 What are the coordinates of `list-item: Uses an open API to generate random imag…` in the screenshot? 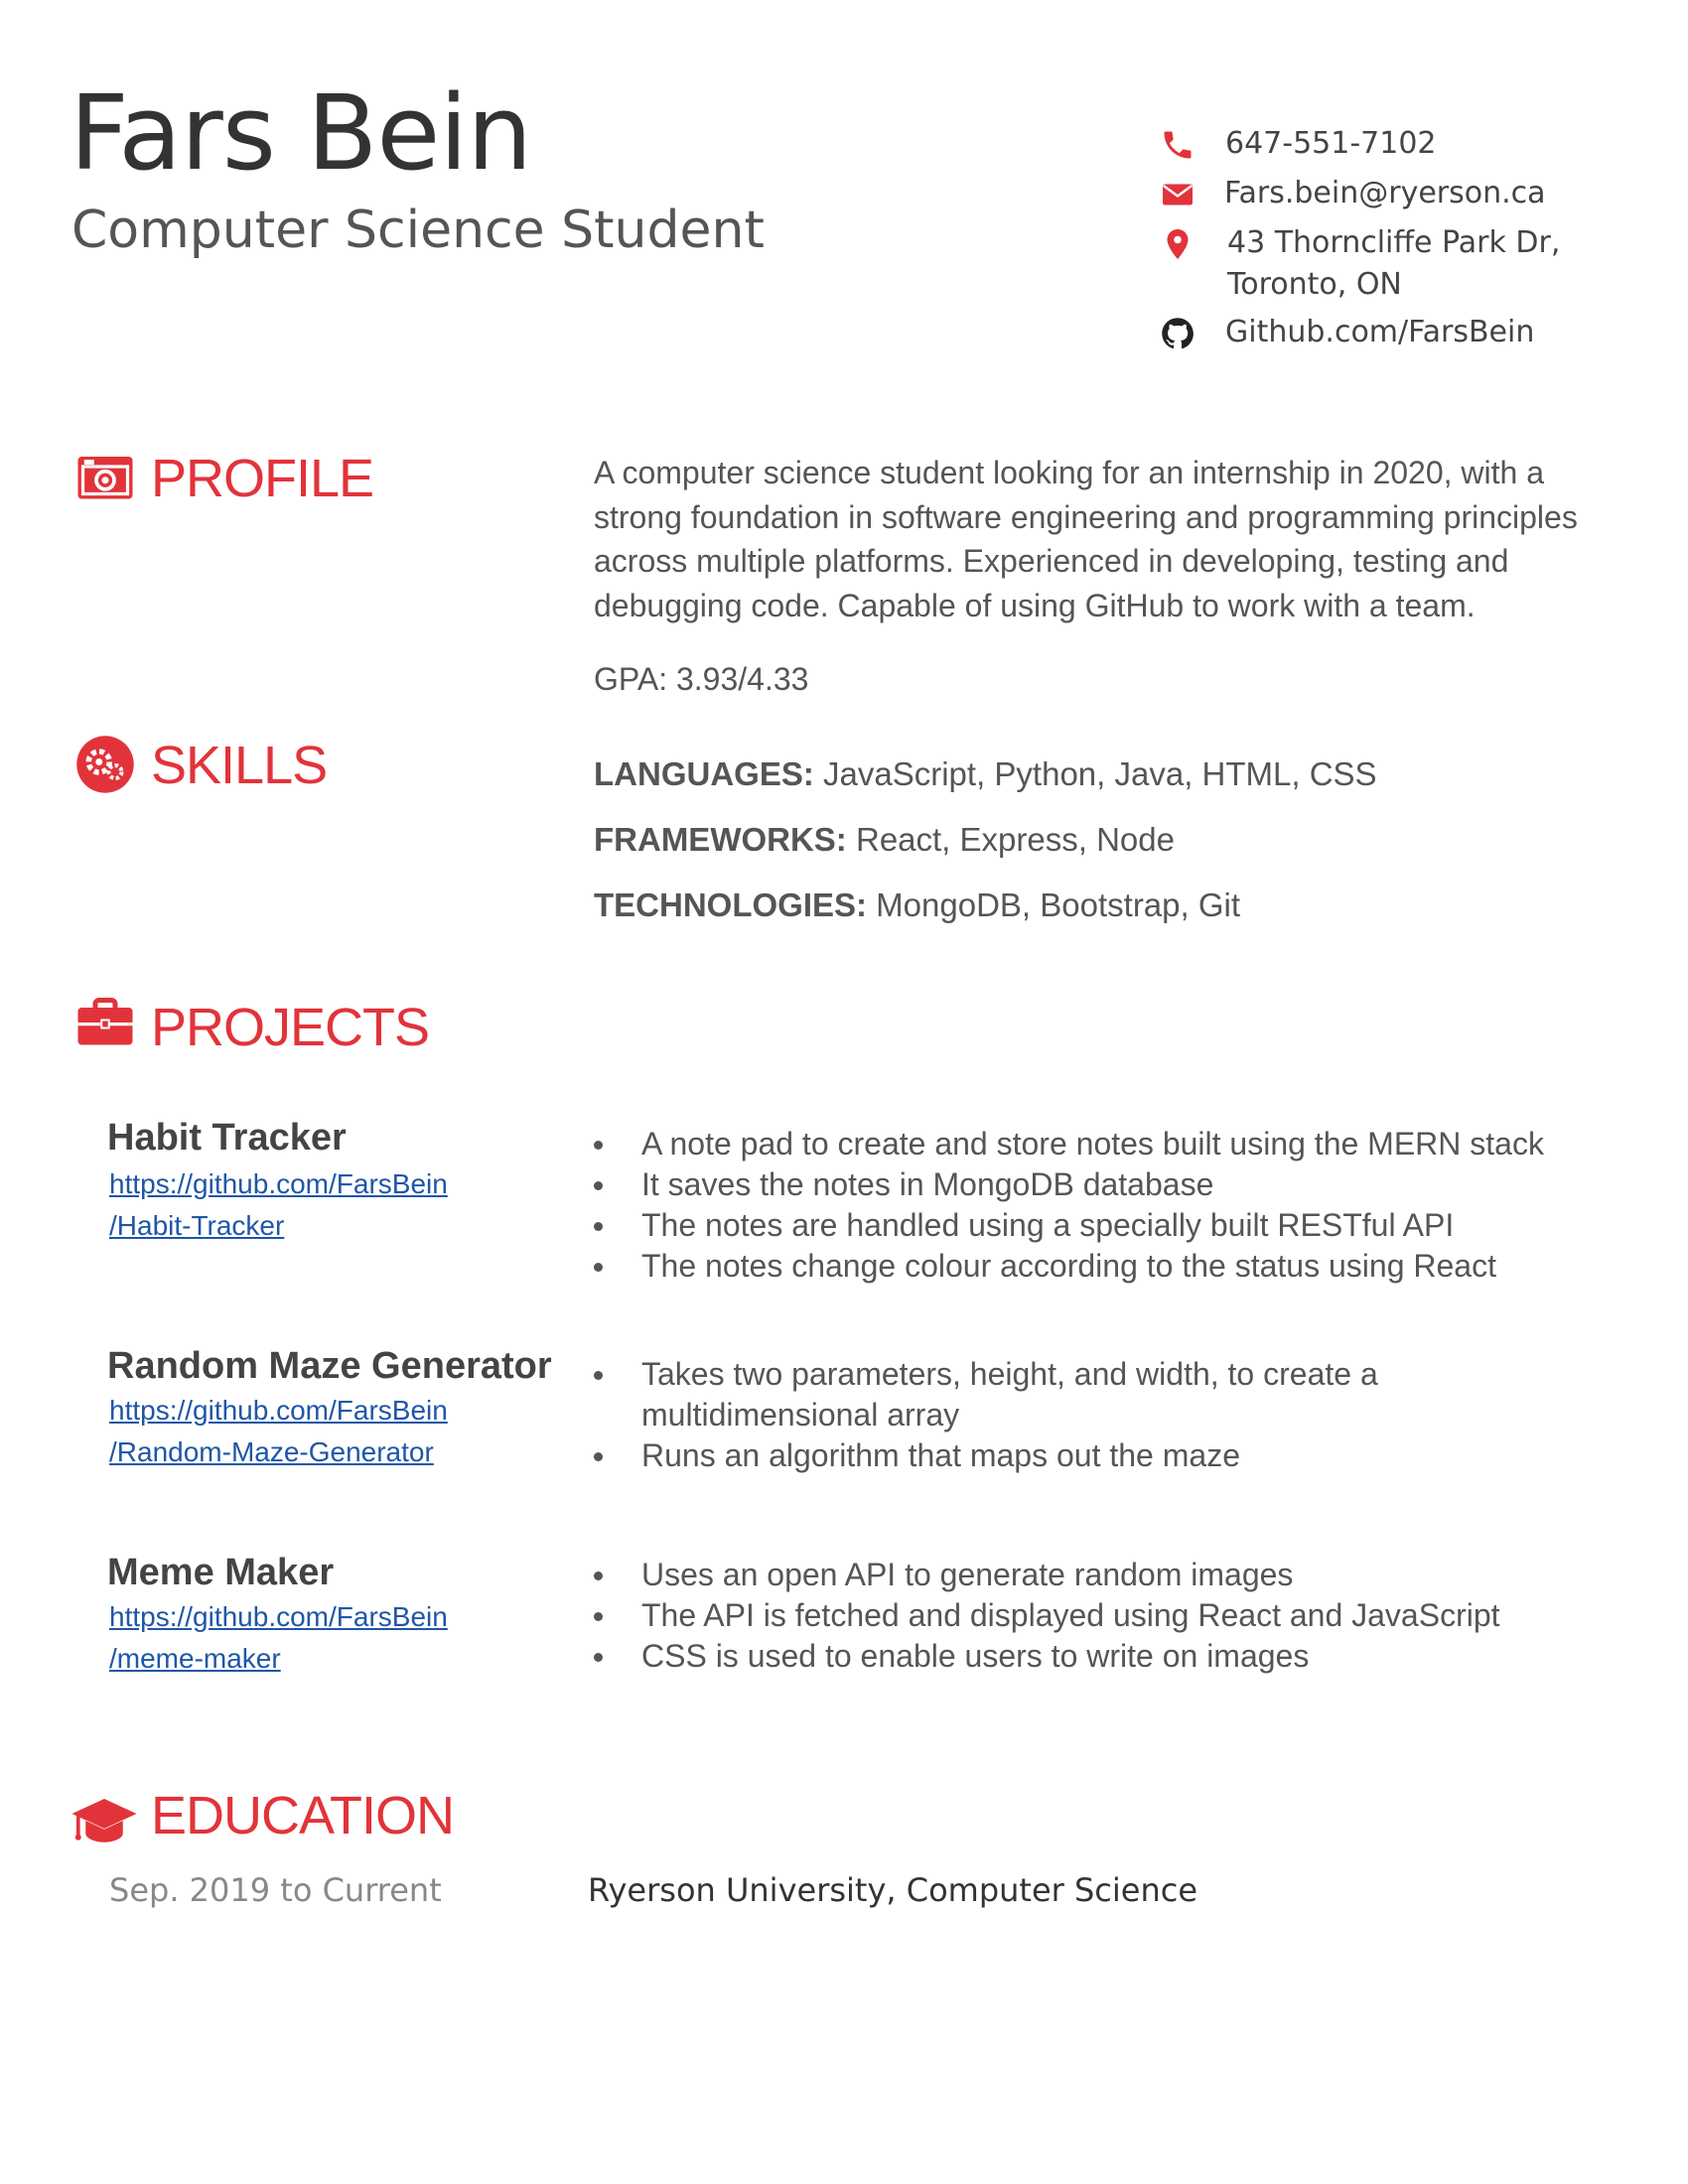 It's located at (1116, 1575).